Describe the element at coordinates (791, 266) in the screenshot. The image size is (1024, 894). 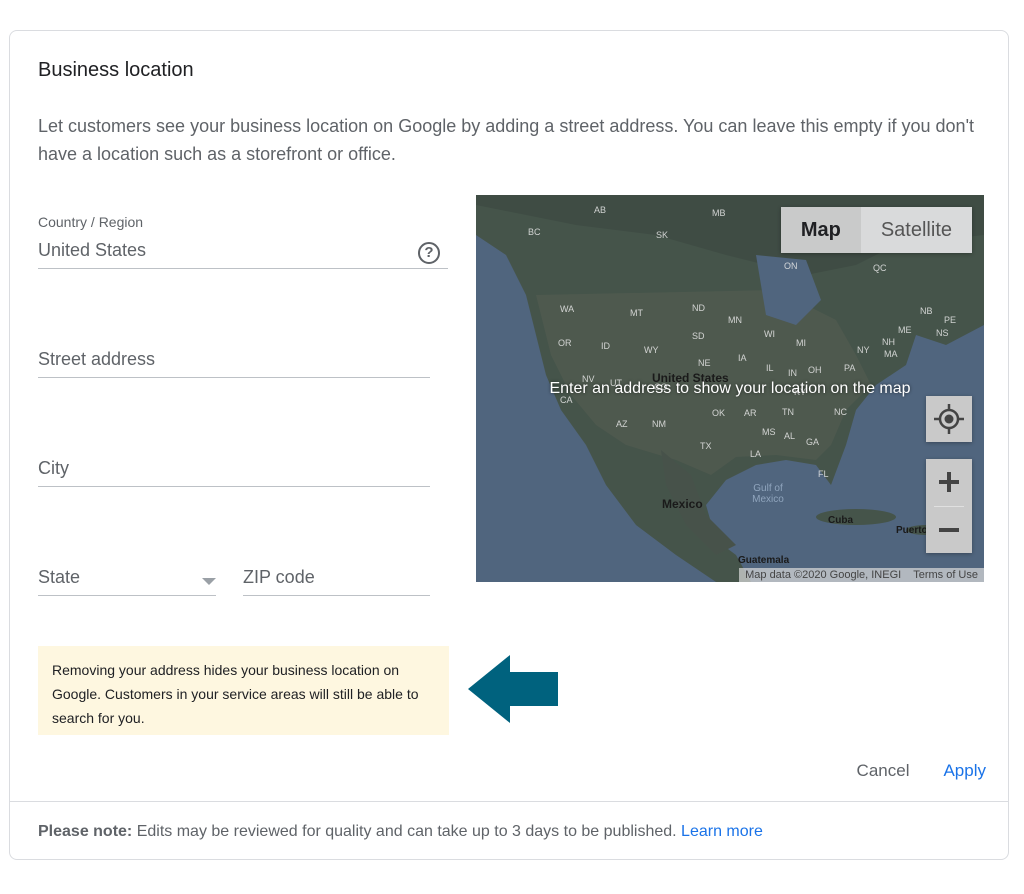
I see `map-label: ON` at that location.